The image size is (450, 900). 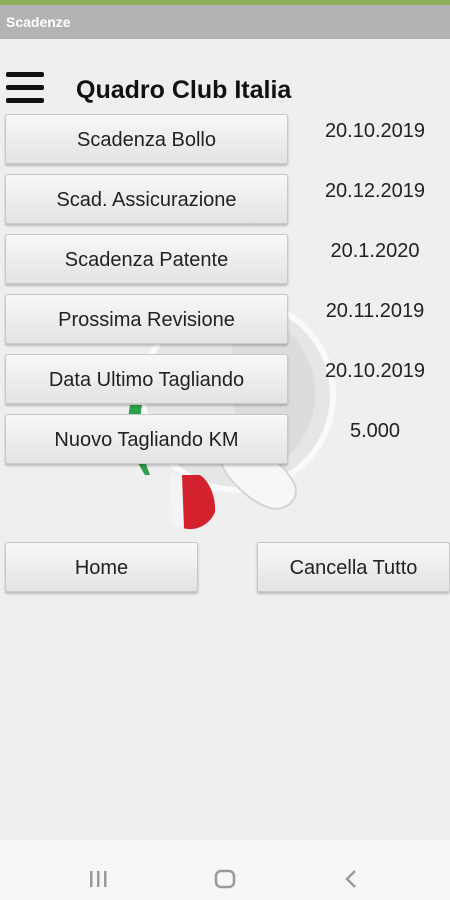 What do you see at coordinates (98, 870) in the screenshot?
I see `recent-apps-icon` at bounding box center [98, 870].